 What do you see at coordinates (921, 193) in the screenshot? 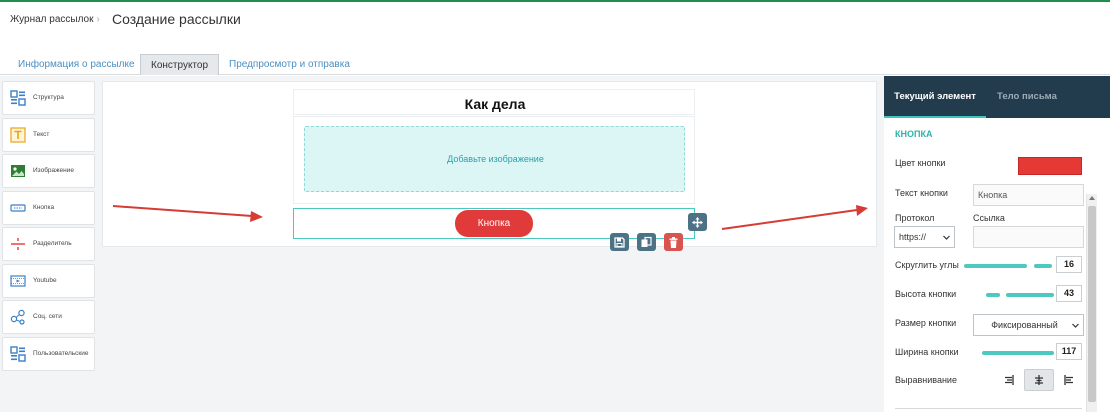
I see `button-text-label: Текст кнопки` at bounding box center [921, 193].